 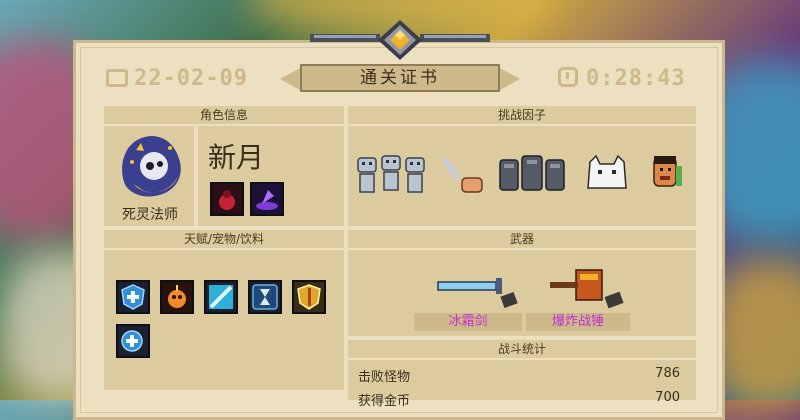 I want to click on brain-plus-icon, so click(x=133, y=341).